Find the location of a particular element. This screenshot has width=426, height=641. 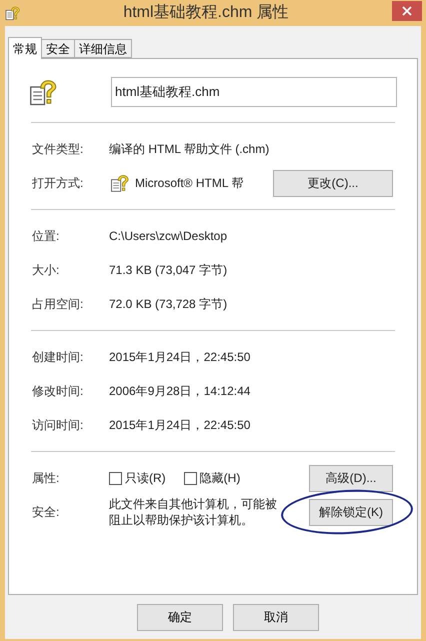

tab: 常规 is located at coordinates (25, 48).